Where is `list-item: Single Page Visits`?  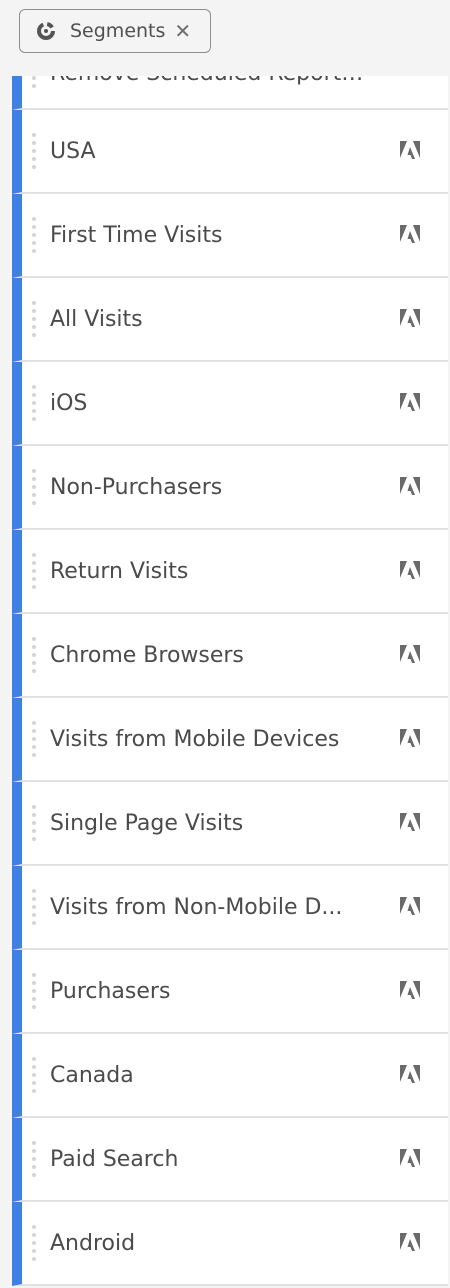
list-item: Single Page Visits is located at coordinates (230, 824).